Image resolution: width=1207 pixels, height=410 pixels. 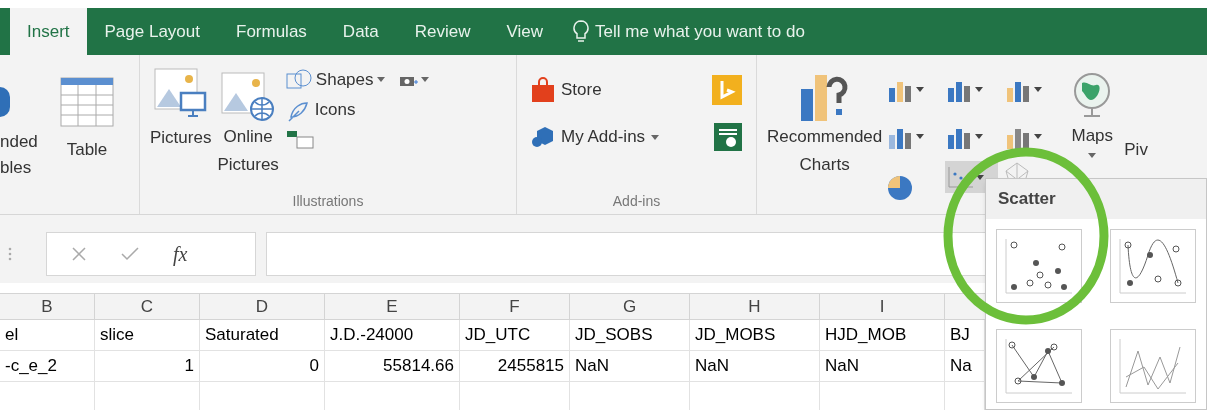 What do you see at coordinates (271, 31) in the screenshot?
I see `ribbon-tab: Formulas` at bounding box center [271, 31].